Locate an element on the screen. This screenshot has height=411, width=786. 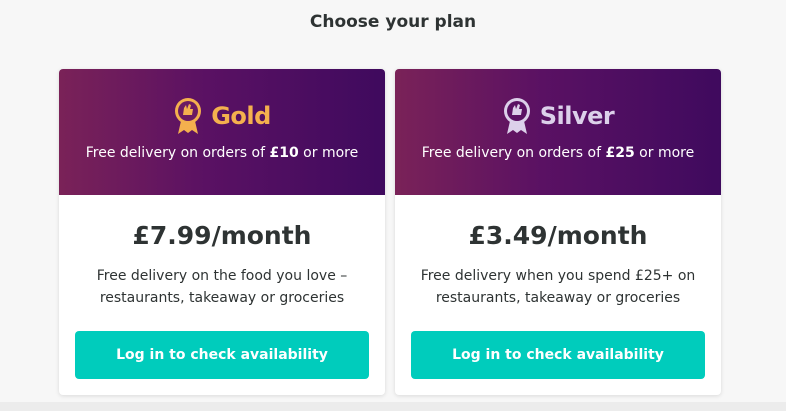
page-footer-strip is located at coordinates (393, 406).